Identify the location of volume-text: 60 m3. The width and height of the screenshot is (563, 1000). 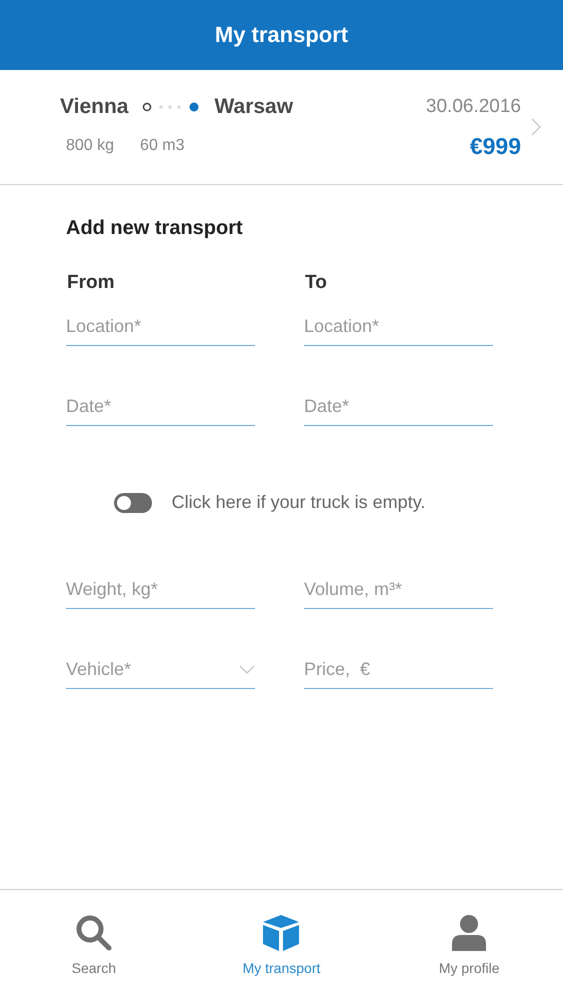
(162, 146).